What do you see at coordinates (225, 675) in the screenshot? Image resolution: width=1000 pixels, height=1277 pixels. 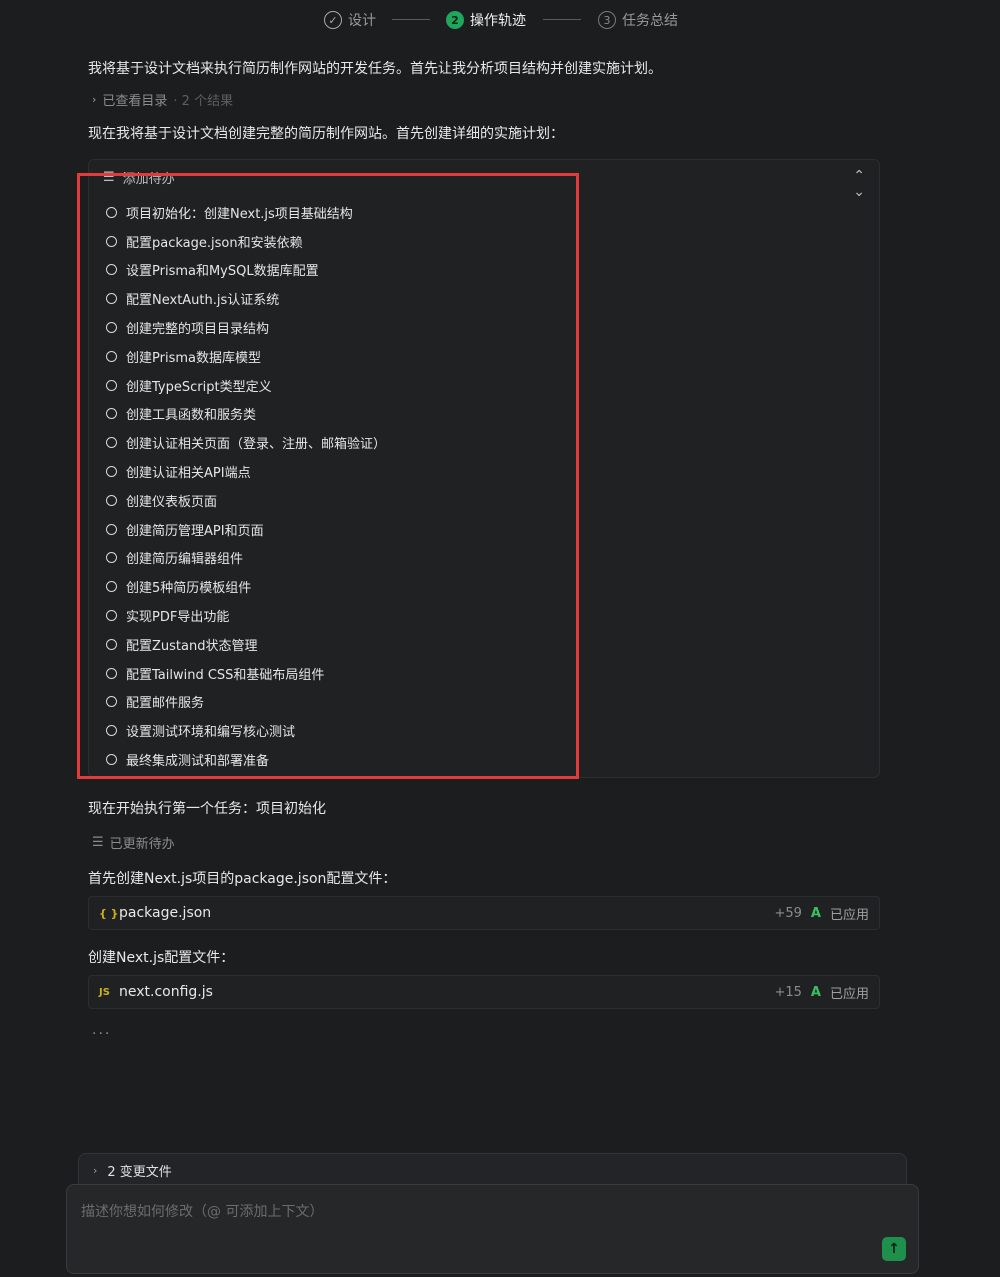 I see `todo-item-label: 配置Tailwind CSS和基础布局组件` at bounding box center [225, 675].